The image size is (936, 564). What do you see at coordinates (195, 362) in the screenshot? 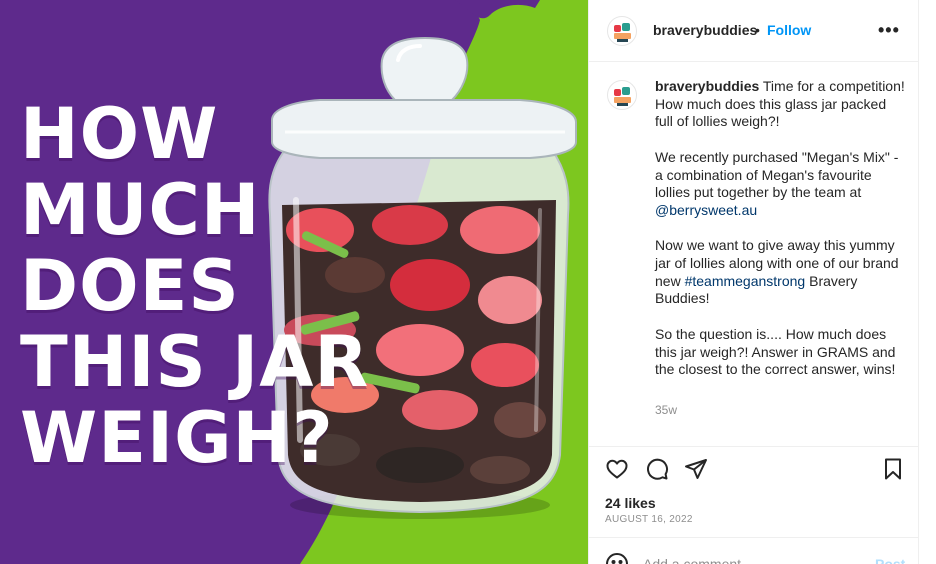
I see `headline-line: THIS JAR` at bounding box center [195, 362].